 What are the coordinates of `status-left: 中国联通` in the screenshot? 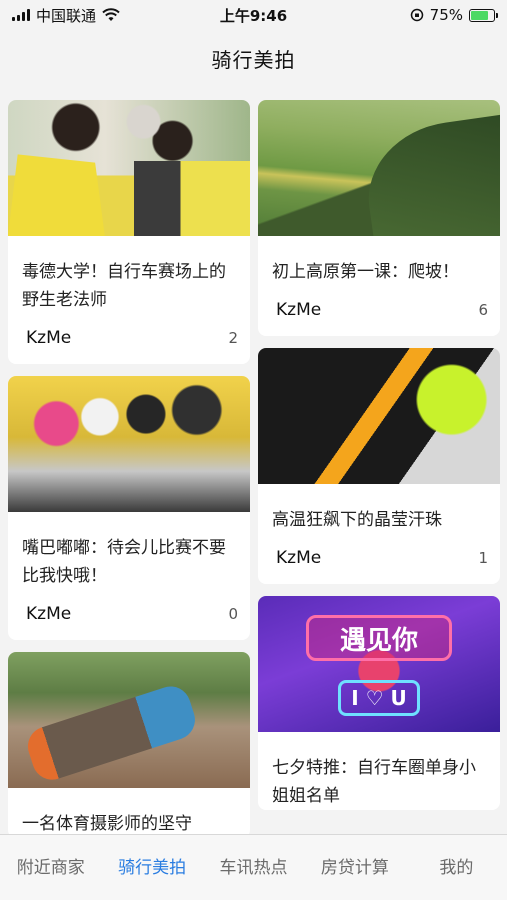 It's located at (66, 15).